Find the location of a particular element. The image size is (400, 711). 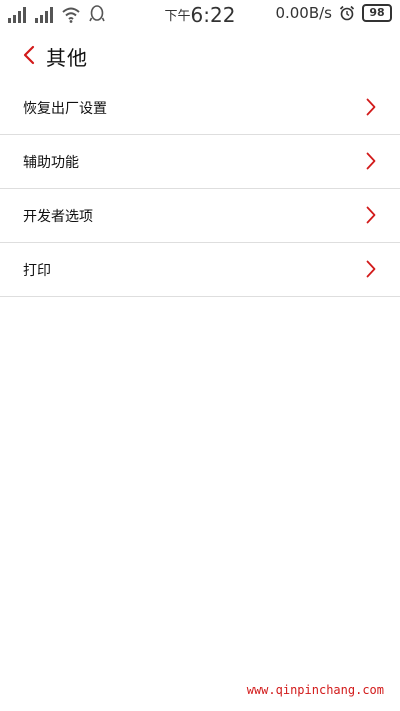

list-item-developer-options: 开发者选项 is located at coordinates (200, 216).